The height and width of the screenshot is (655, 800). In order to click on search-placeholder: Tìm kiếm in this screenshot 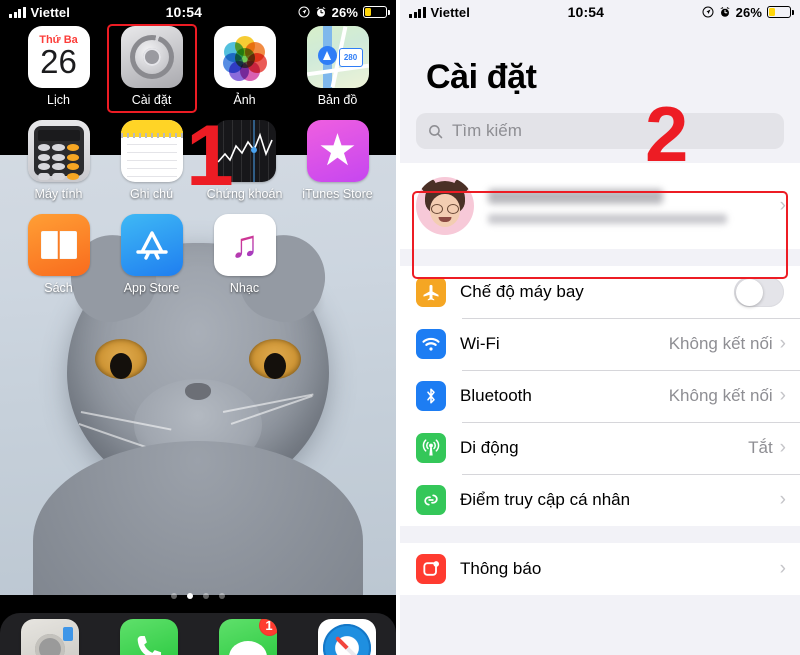, I will do `click(487, 130)`.